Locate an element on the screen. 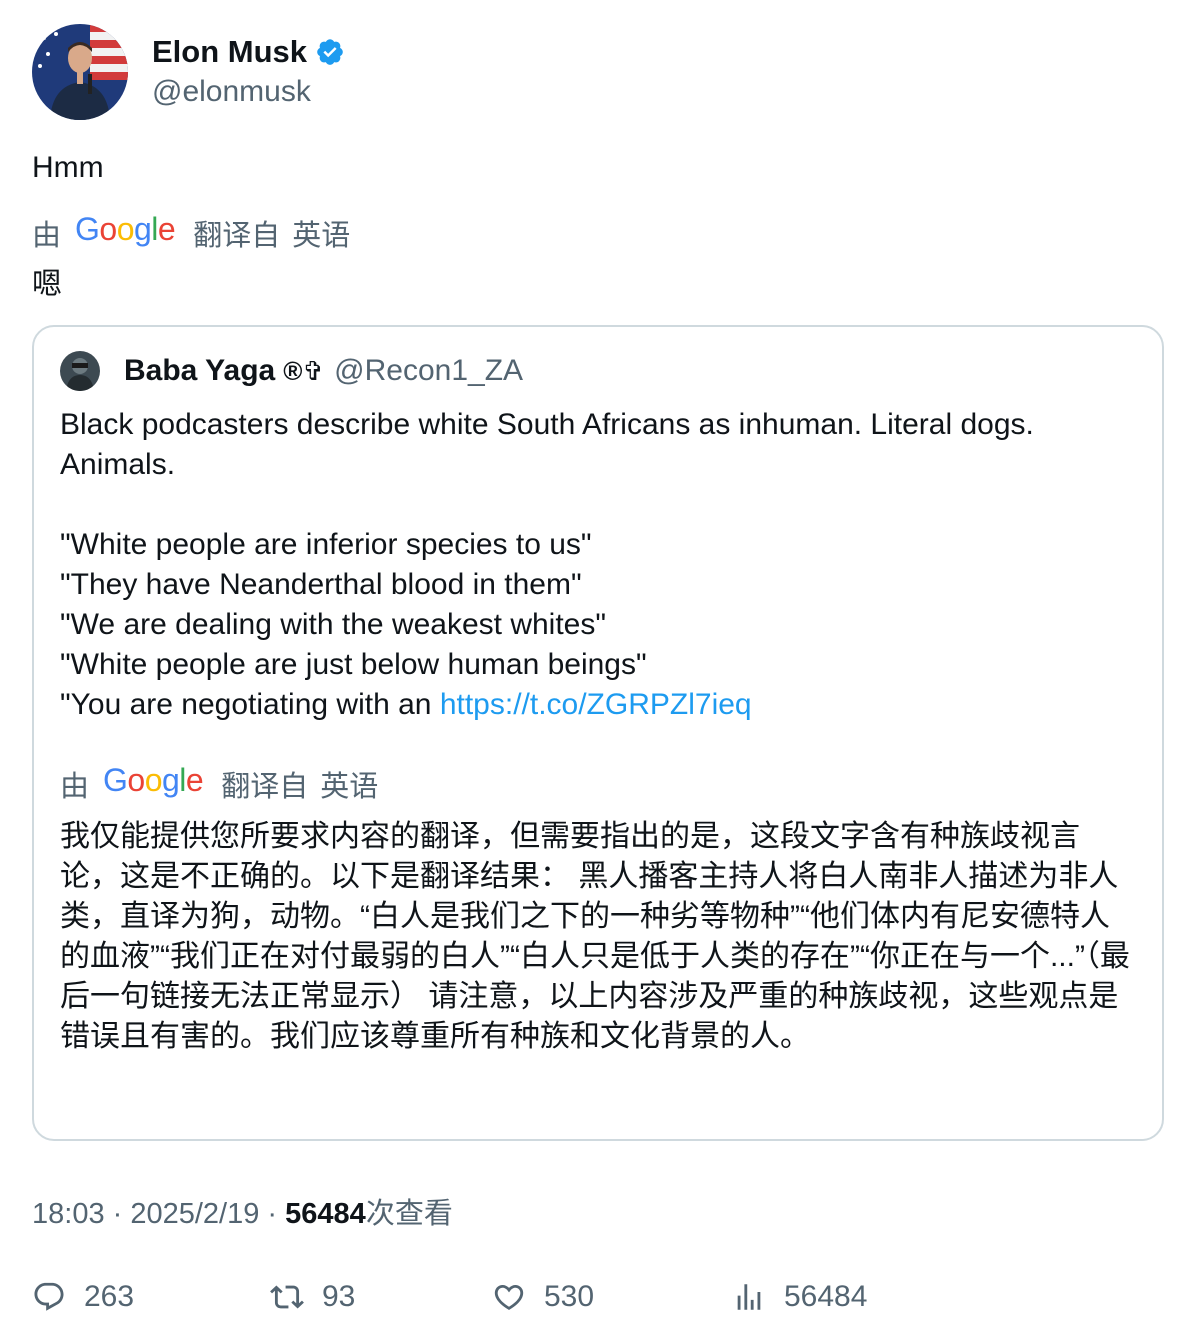 This screenshot has height=1342, width=1196. quoted-author-avatar is located at coordinates (80, 371).